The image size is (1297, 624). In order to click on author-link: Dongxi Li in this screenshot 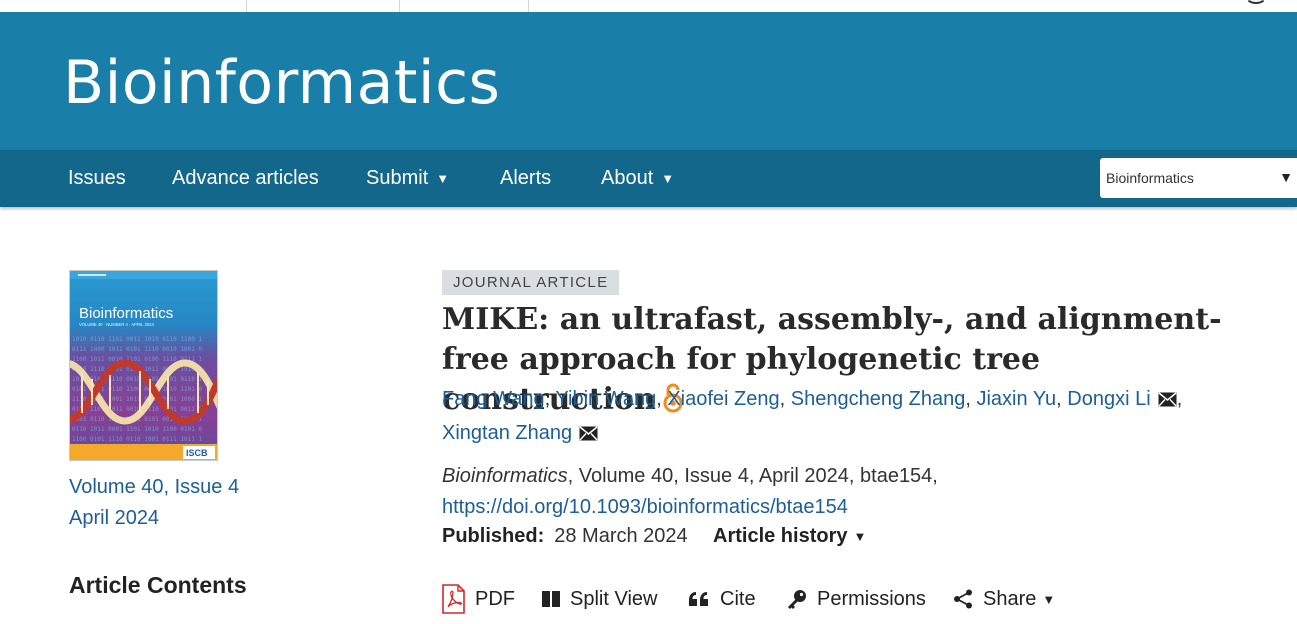, I will do `click(1108, 399)`.